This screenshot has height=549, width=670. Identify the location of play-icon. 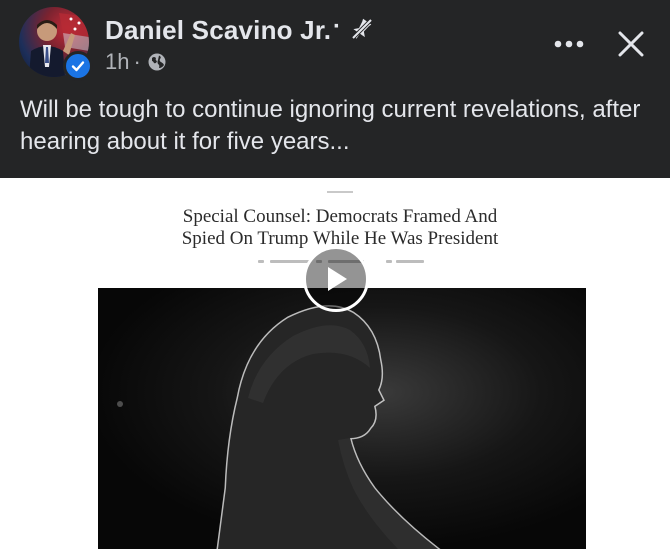
(337, 279).